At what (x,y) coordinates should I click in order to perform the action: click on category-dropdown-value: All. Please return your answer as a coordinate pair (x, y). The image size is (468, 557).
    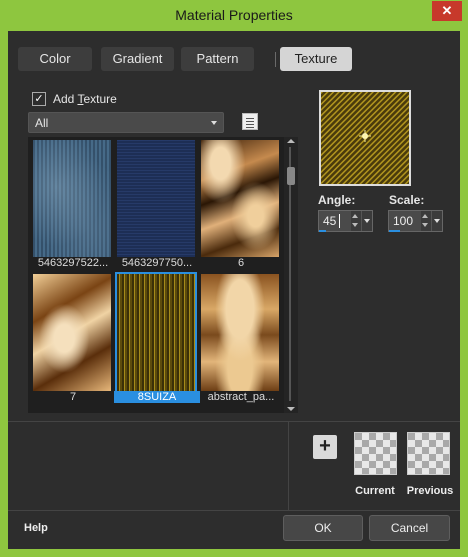
    Looking at the image, I should click on (42, 123).